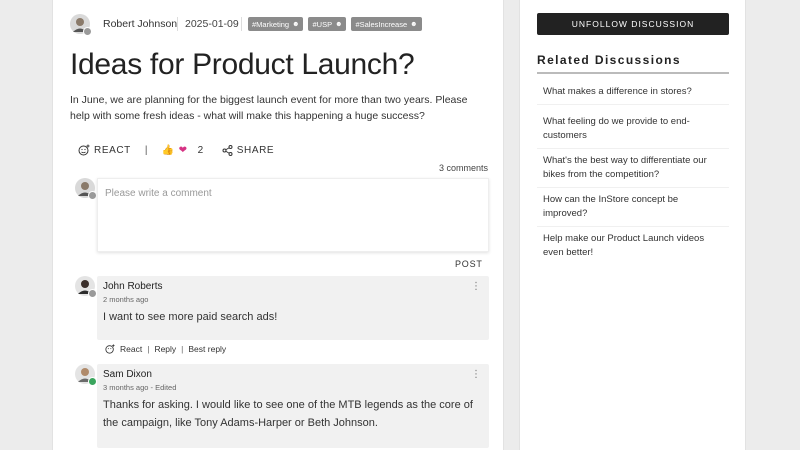  What do you see at coordinates (633, 207) in the screenshot?
I see `related-discussion-link: How can the InStore concept be improved?` at bounding box center [633, 207].